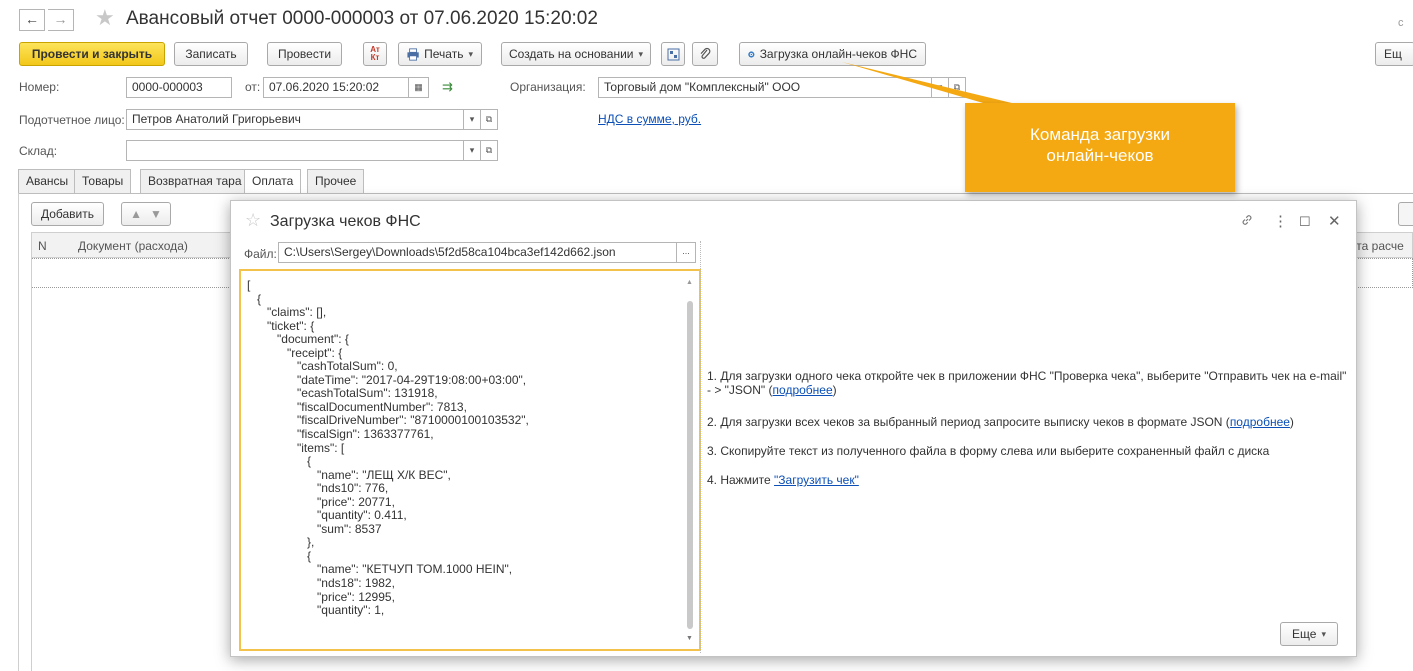 This screenshot has width=1413, height=671. I want to click on print-label: Печать, so click(444, 54).